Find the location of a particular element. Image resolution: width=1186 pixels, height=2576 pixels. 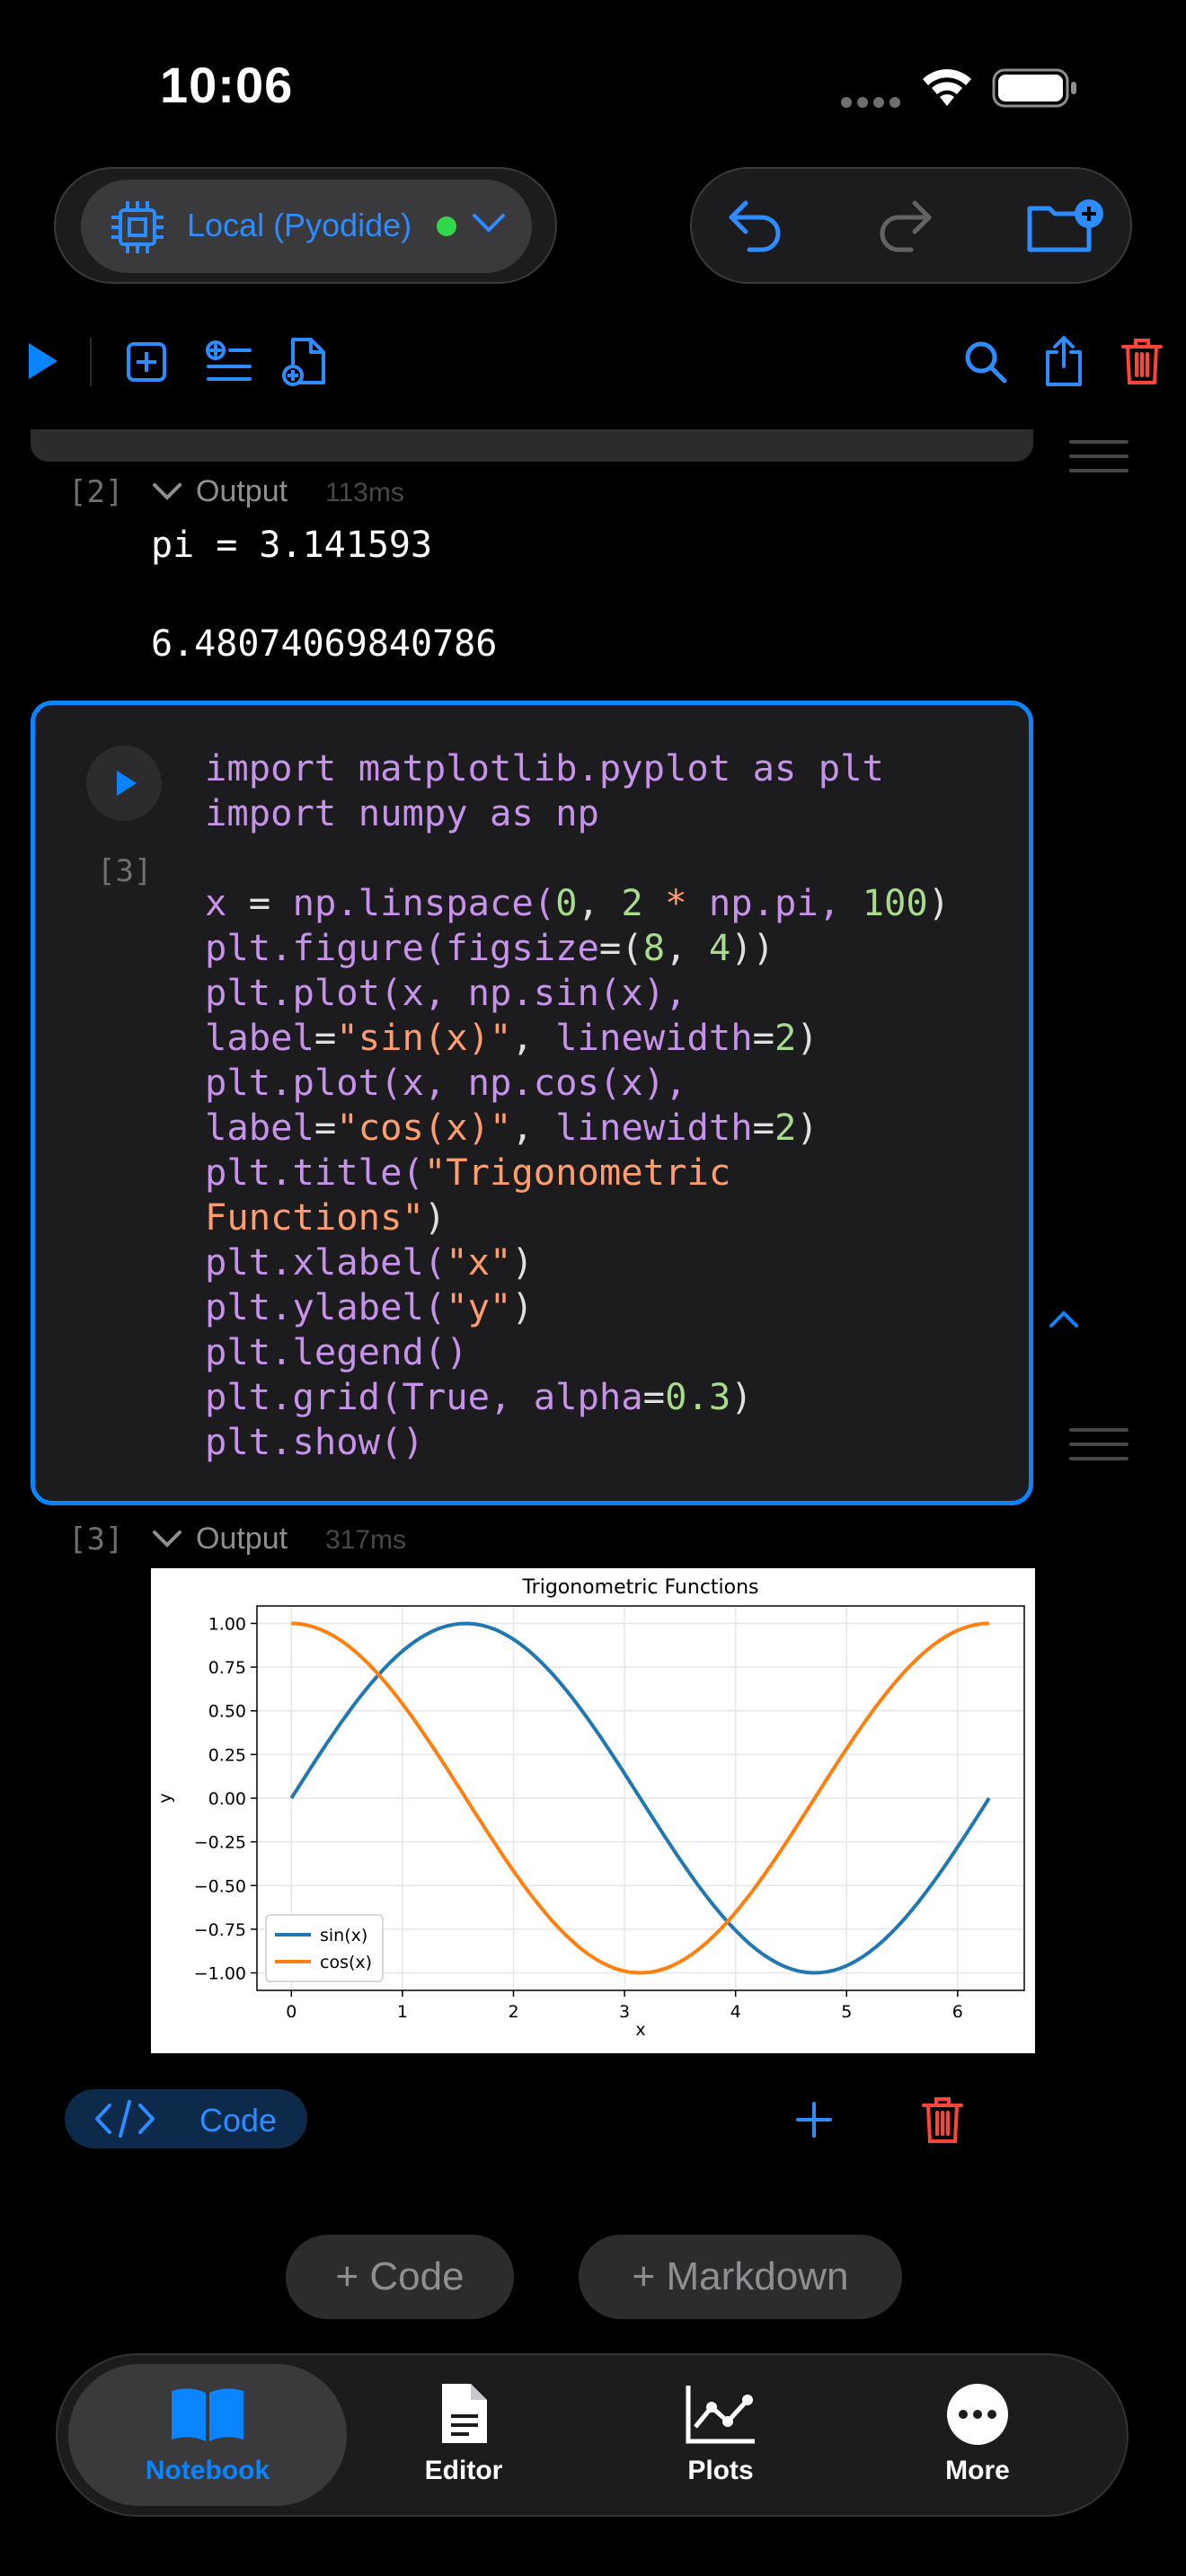

run-all-icon is located at coordinates (43, 363).